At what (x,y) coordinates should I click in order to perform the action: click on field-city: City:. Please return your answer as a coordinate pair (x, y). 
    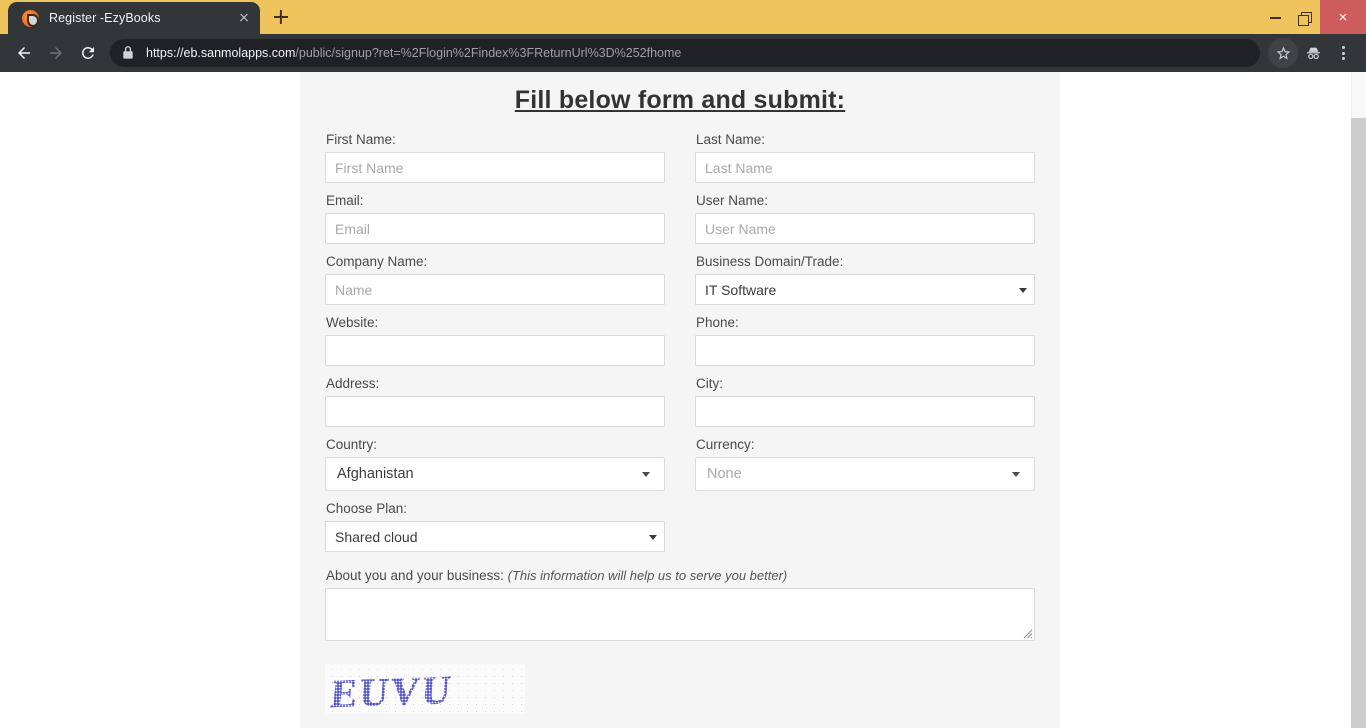
    Looking at the image, I should click on (865, 401).